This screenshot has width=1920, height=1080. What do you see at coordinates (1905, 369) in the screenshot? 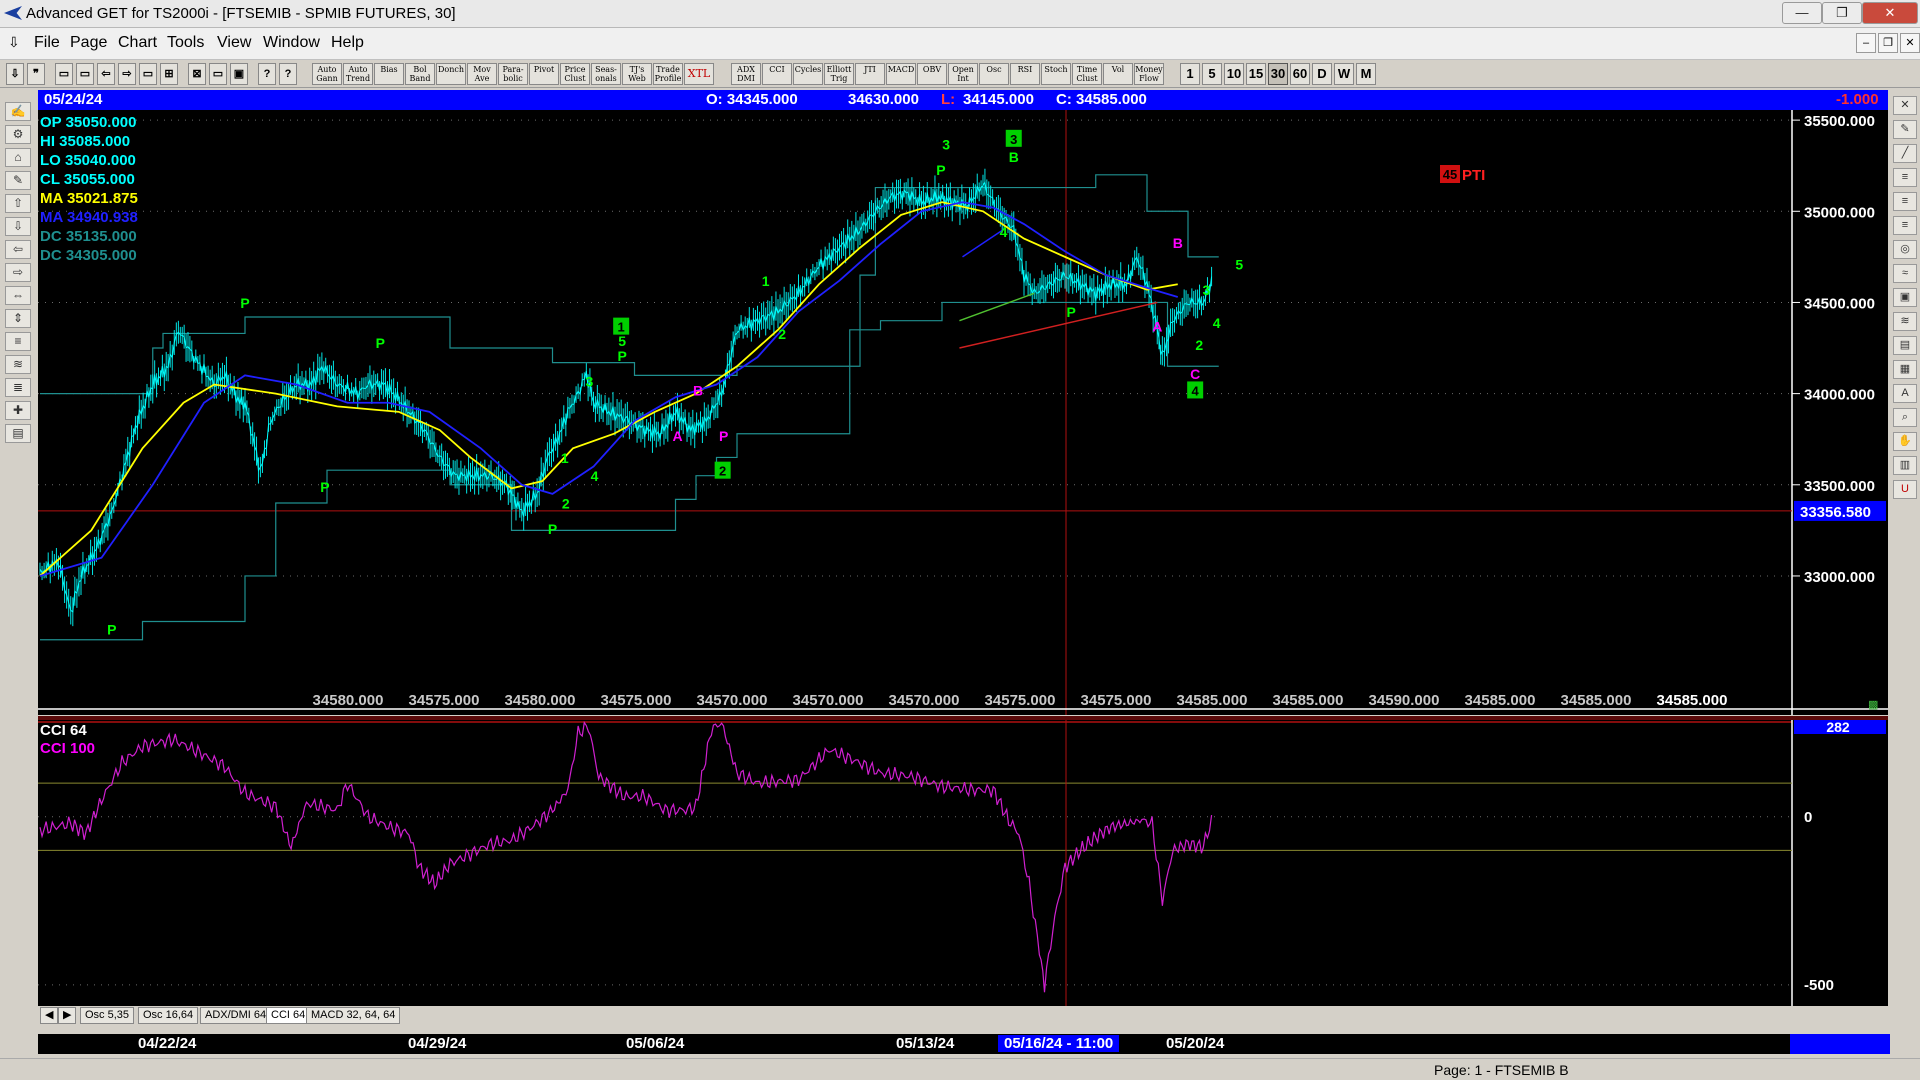
I see `grid-icon: ▦` at bounding box center [1905, 369].